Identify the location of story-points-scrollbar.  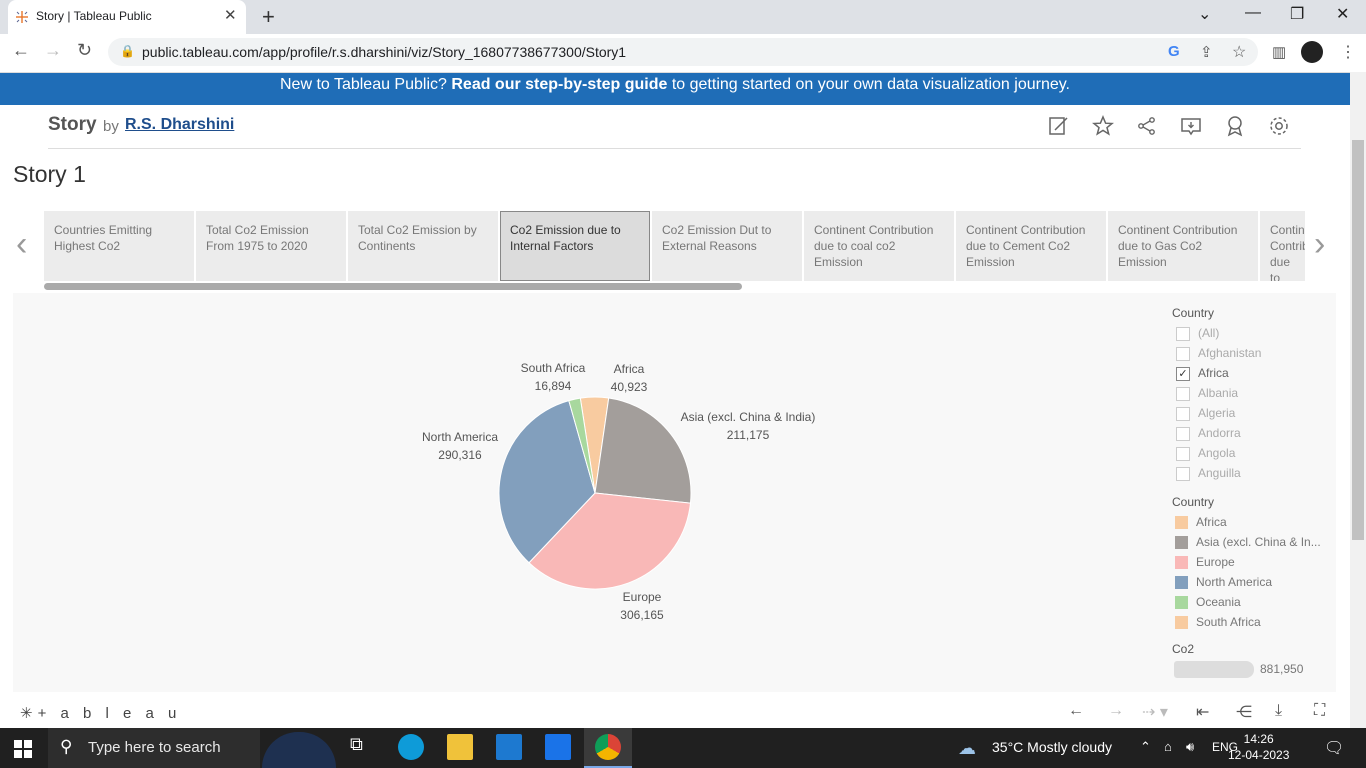
(393, 286).